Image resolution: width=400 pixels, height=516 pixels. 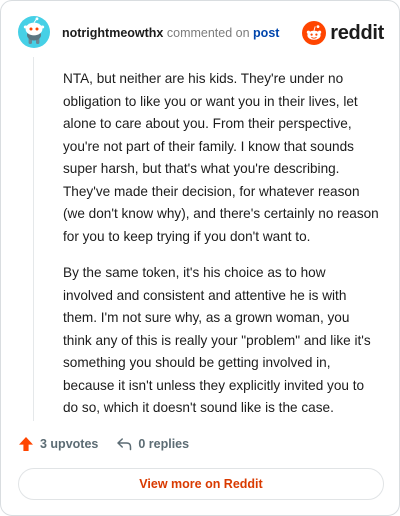 I want to click on reddit-brand-link: reddit, so click(x=343, y=33).